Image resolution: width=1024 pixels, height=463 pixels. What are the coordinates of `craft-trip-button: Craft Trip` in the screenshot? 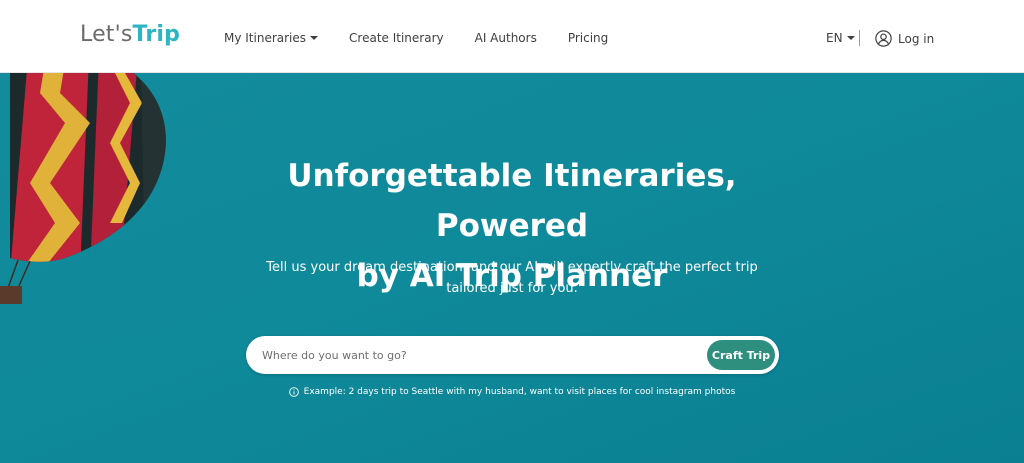 It's located at (741, 355).